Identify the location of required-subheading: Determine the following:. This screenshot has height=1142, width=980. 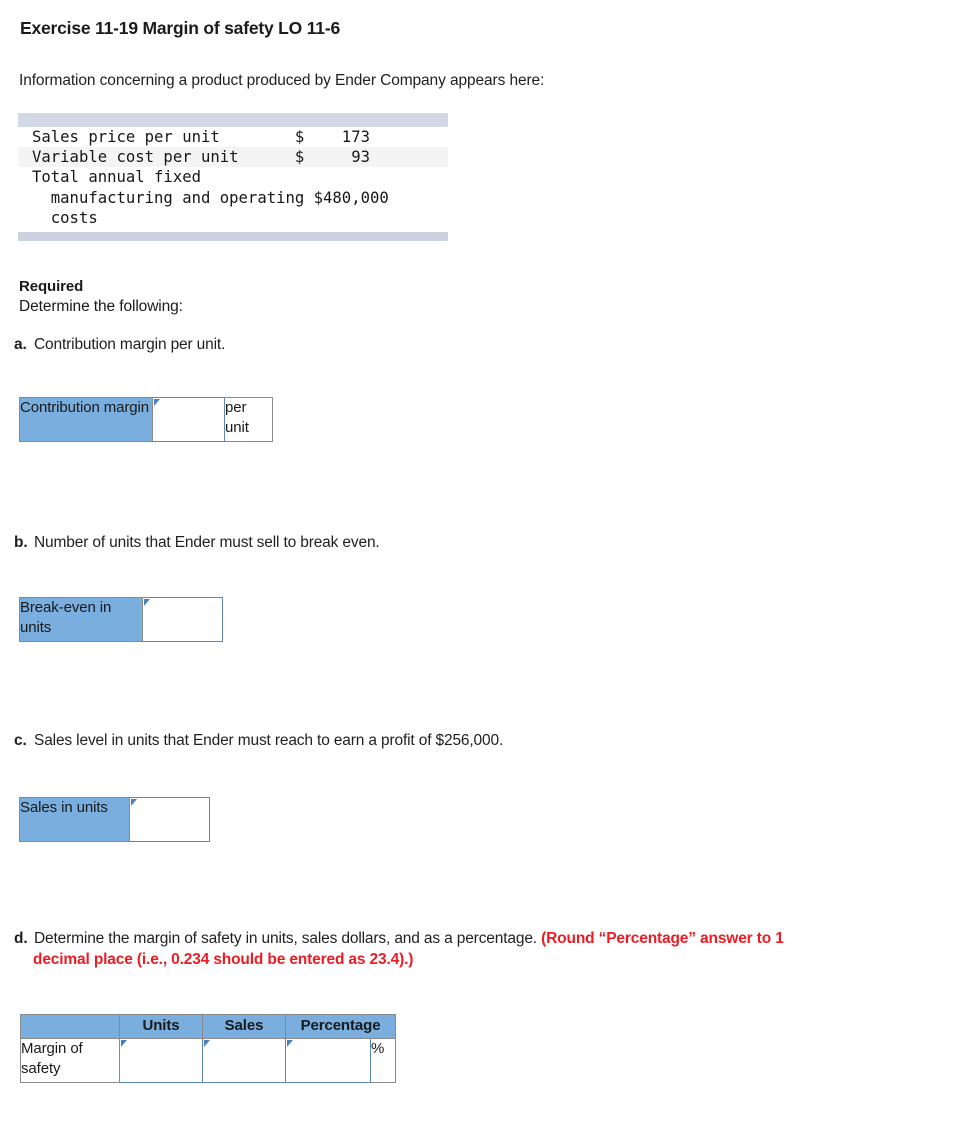
(101, 306).